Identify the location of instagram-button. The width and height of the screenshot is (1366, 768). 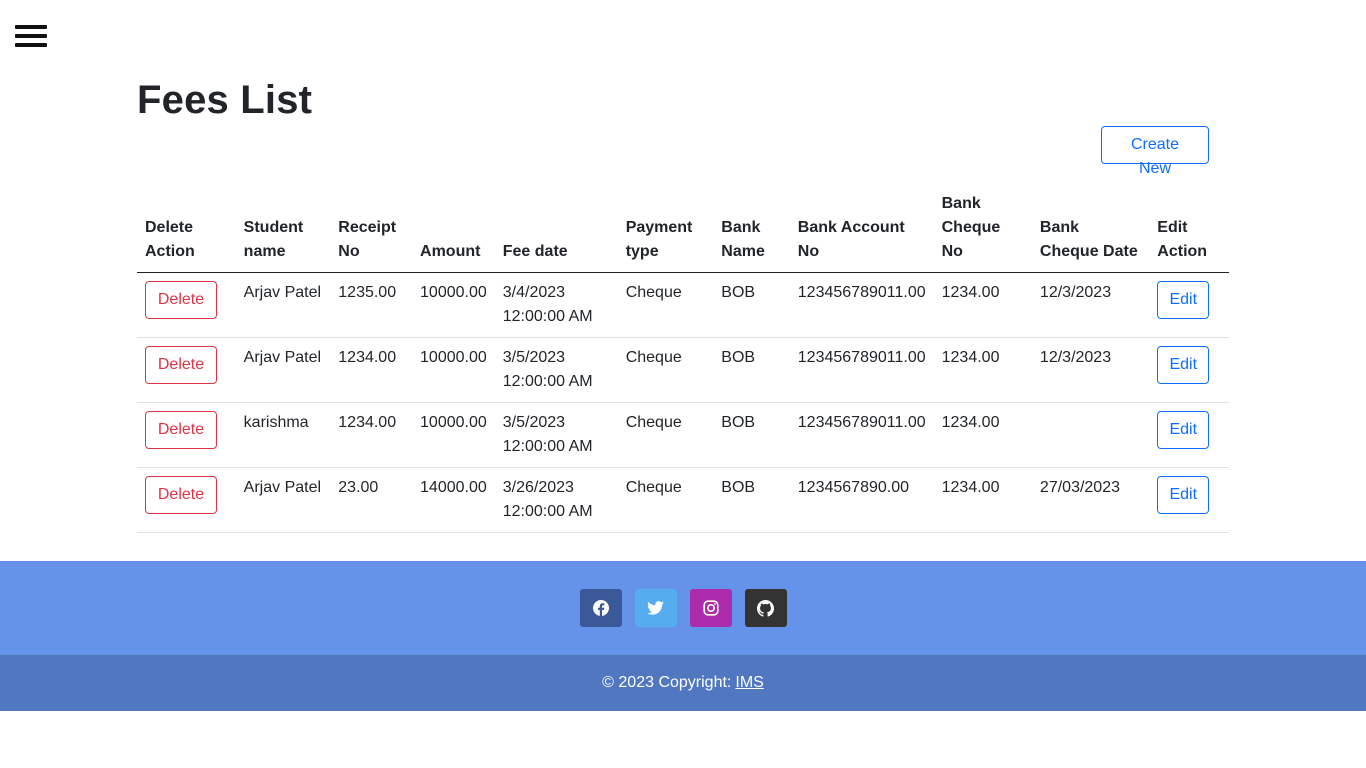
(710, 608).